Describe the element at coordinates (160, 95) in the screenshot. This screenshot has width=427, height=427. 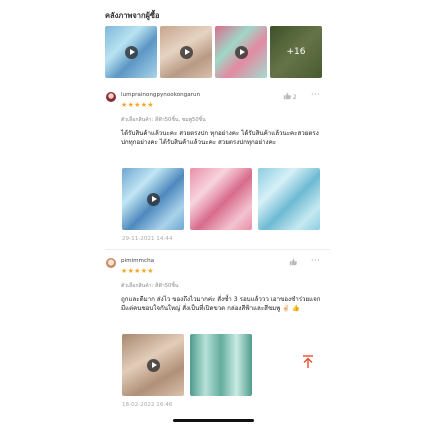
I see `reviewer-name: lumprainongpynookongarun` at that location.